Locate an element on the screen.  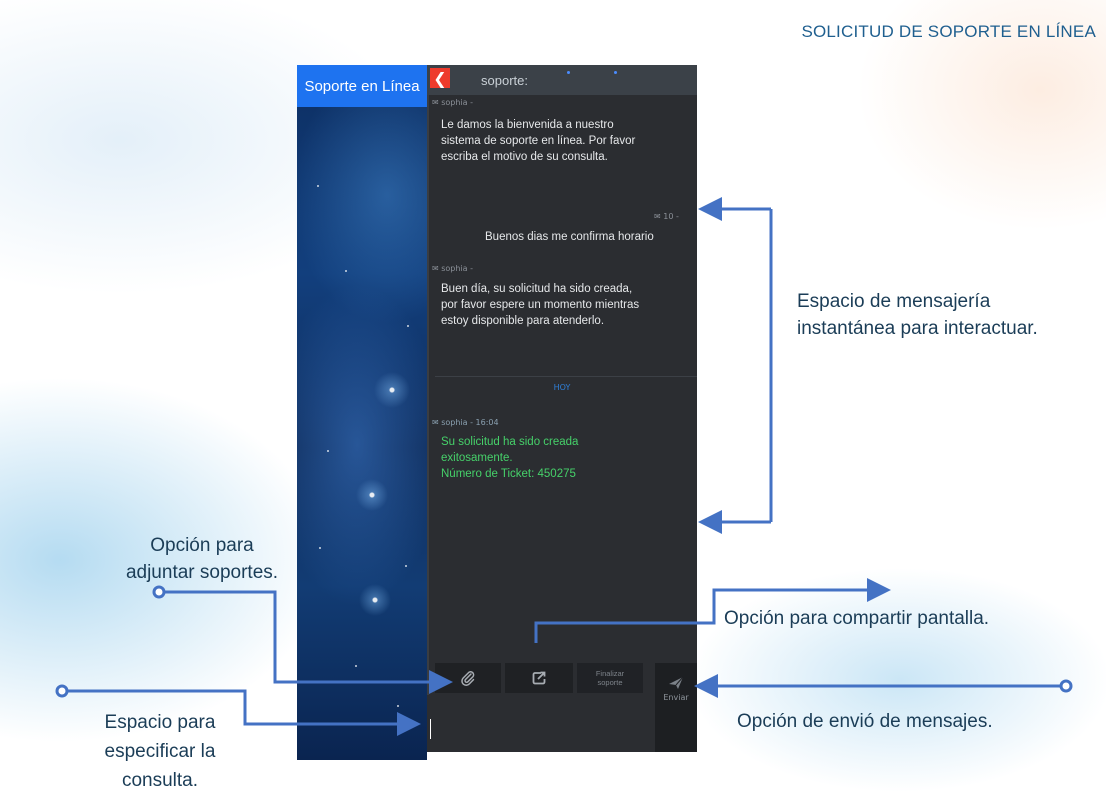
screen-share-icon is located at coordinates (539, 678).